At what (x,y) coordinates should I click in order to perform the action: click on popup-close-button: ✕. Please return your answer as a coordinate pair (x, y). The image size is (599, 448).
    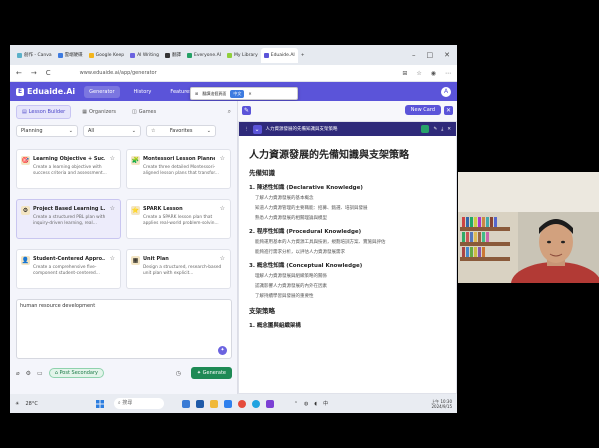
    Looking at the image, I should click on (249, 93).